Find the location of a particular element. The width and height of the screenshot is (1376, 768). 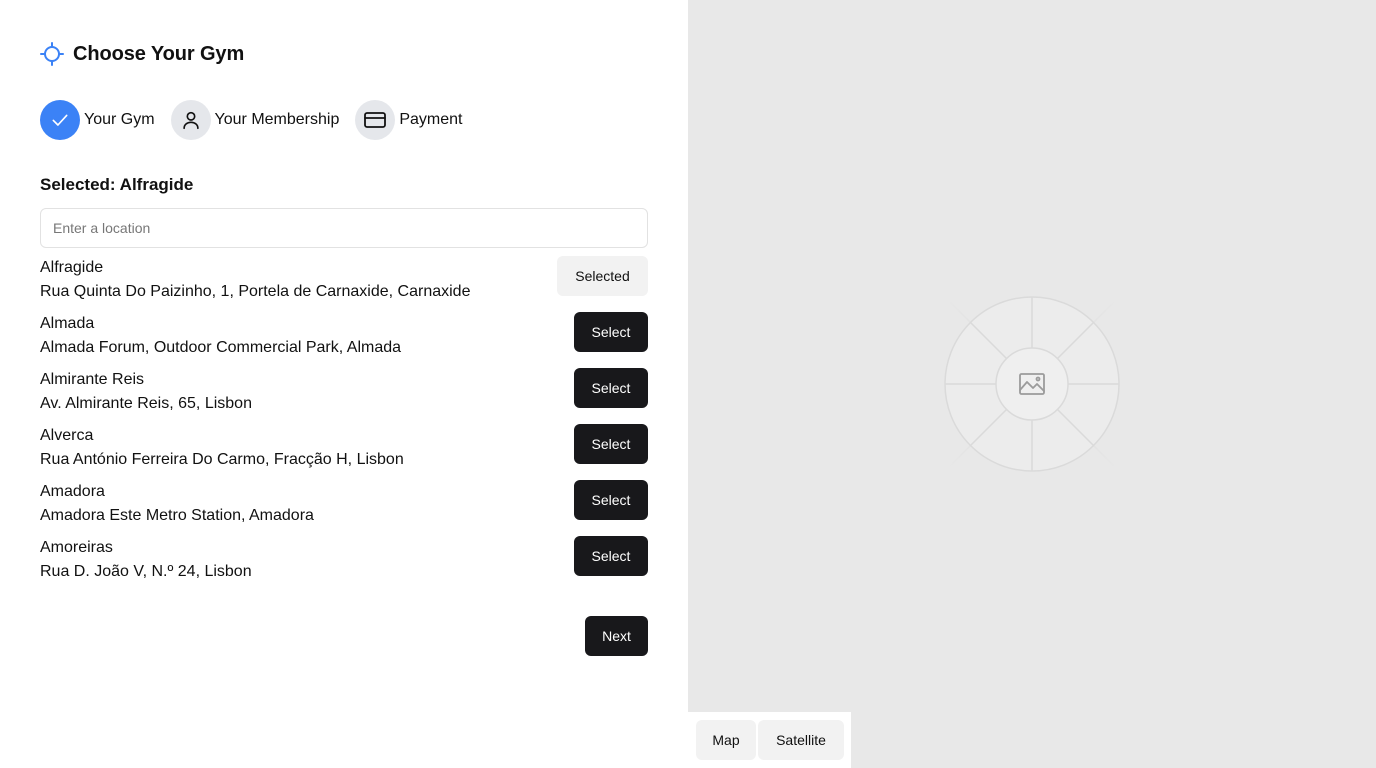

next-button: Next is located at coordinates (616, 636).